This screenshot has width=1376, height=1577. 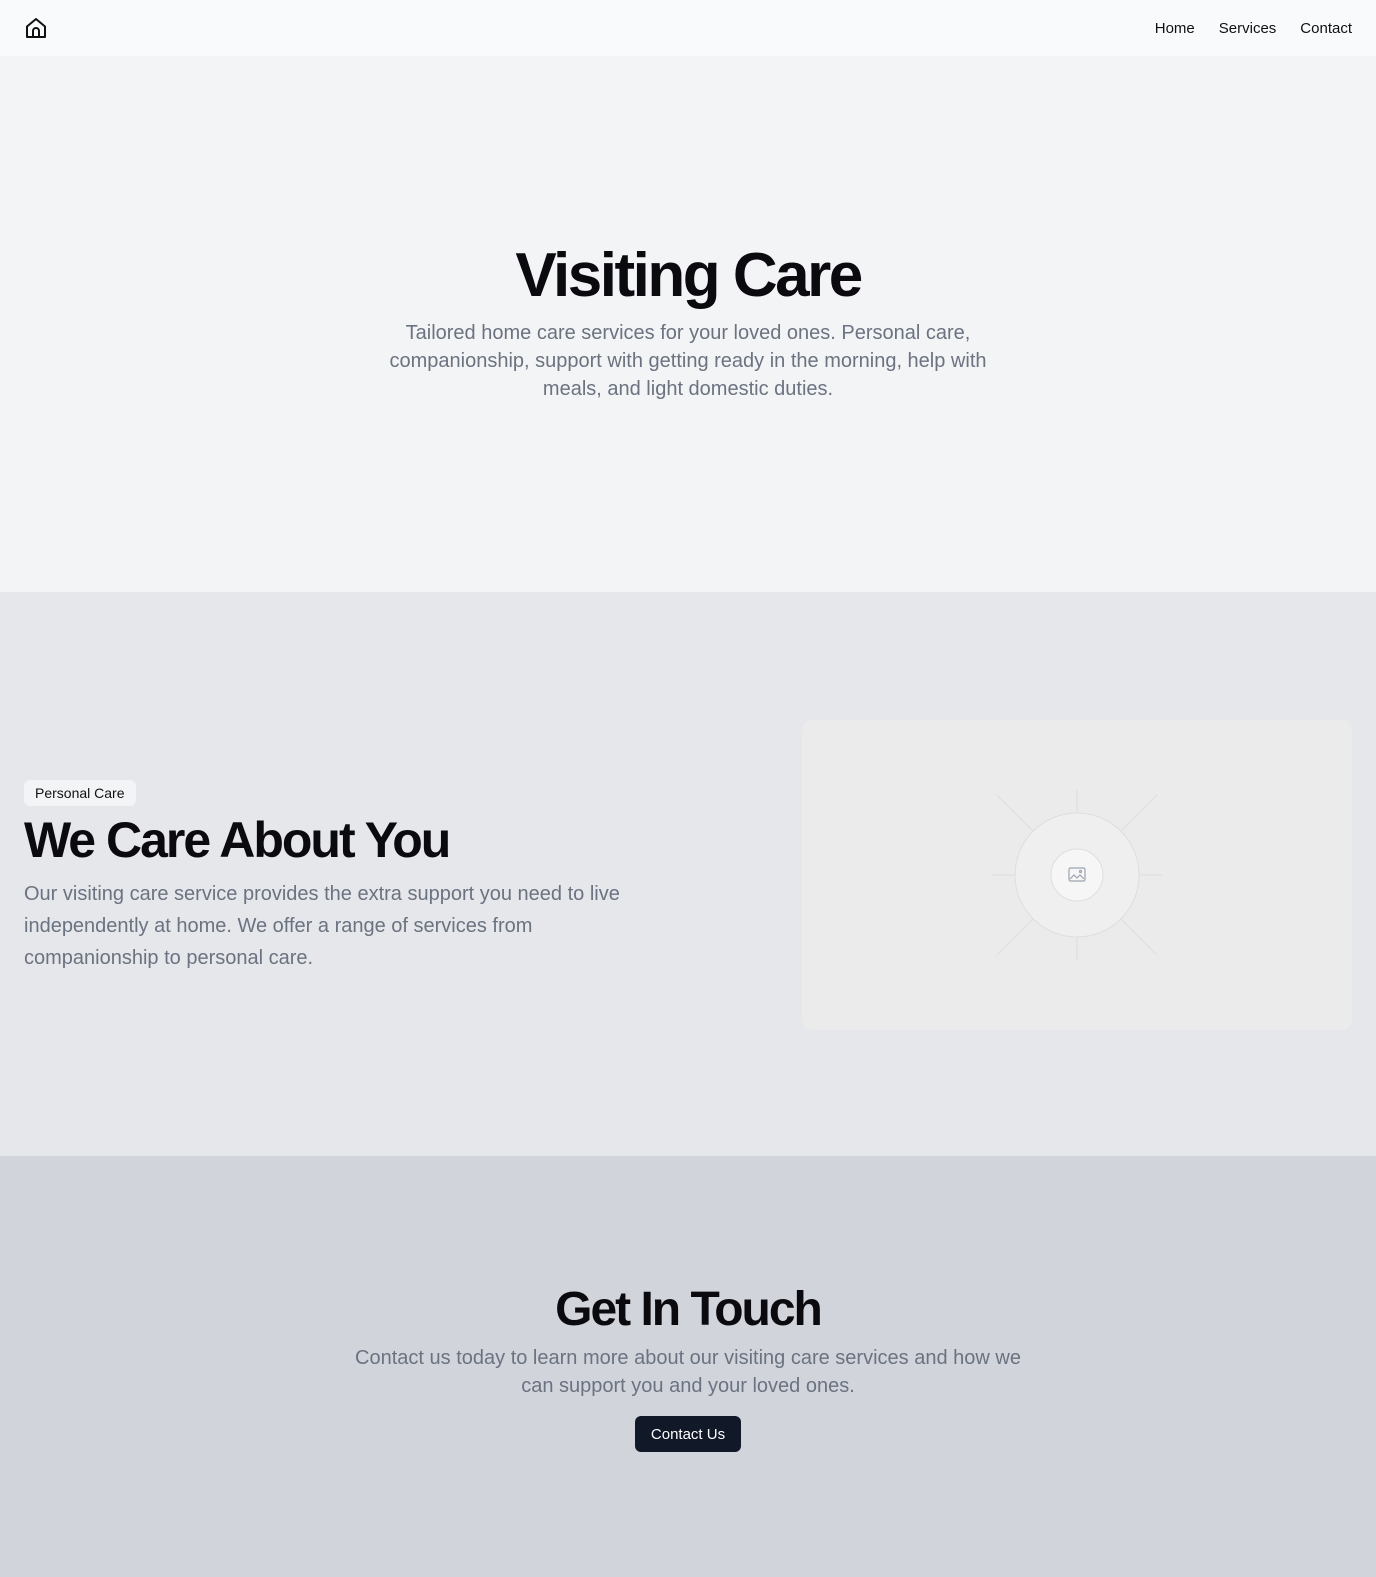 I want to click on home-logo, so click(x=36, y=28).